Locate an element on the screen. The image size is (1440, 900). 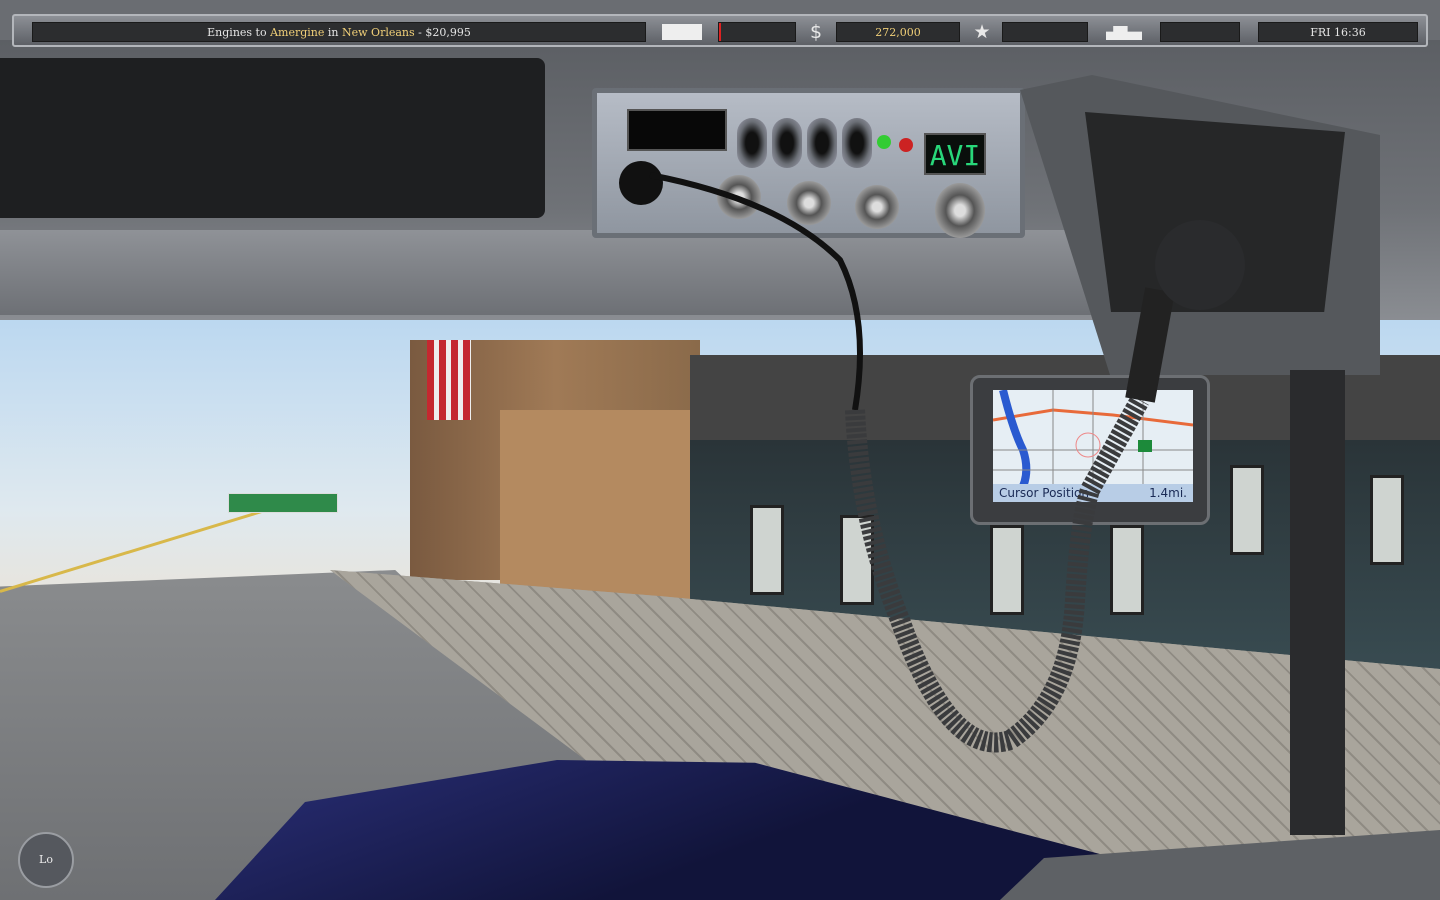
gps-unit: Cursor Position 1.4mi. is located at coordinates (1090, 450).